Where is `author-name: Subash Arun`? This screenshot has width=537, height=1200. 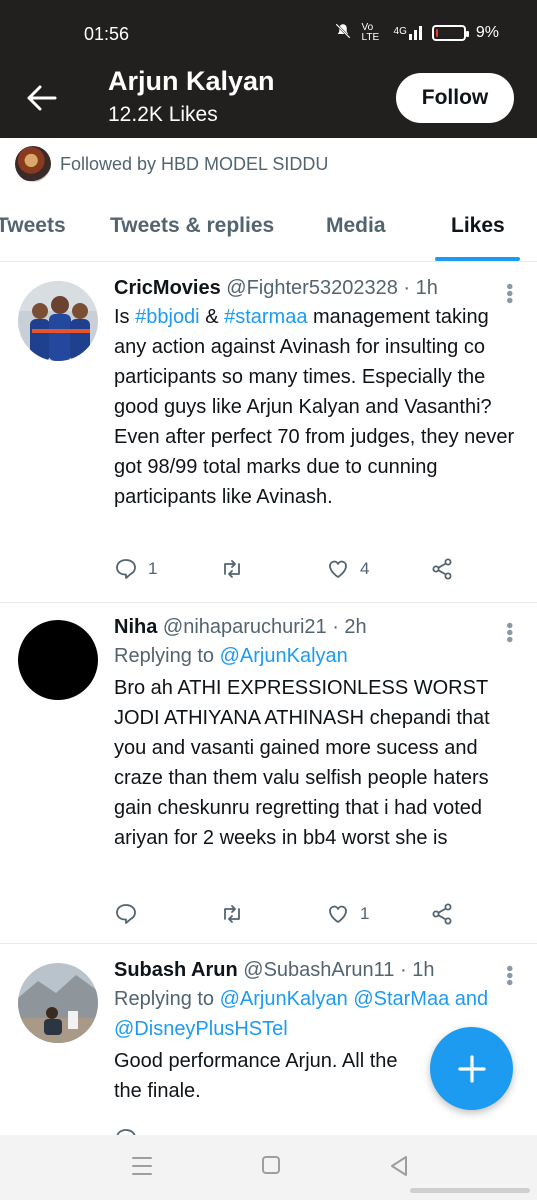 author-name: Subash Arun is located at coordinates (176, 970).